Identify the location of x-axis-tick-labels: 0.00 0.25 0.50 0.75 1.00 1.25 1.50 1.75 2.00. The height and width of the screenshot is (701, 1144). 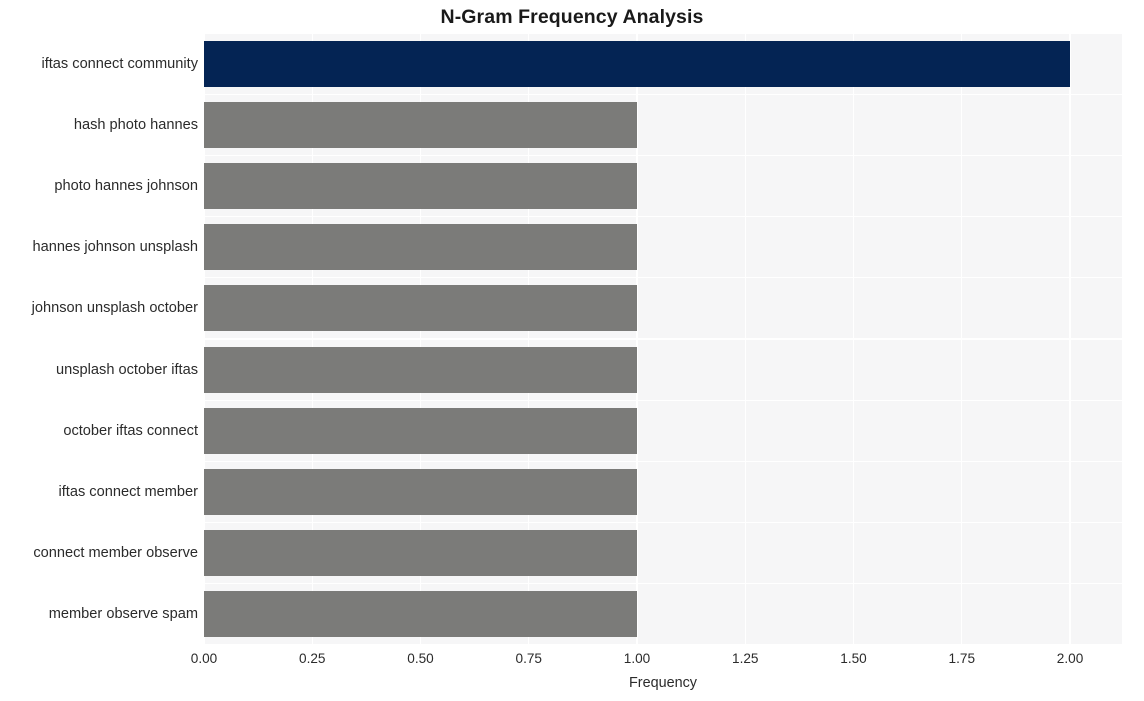
(572, 662).